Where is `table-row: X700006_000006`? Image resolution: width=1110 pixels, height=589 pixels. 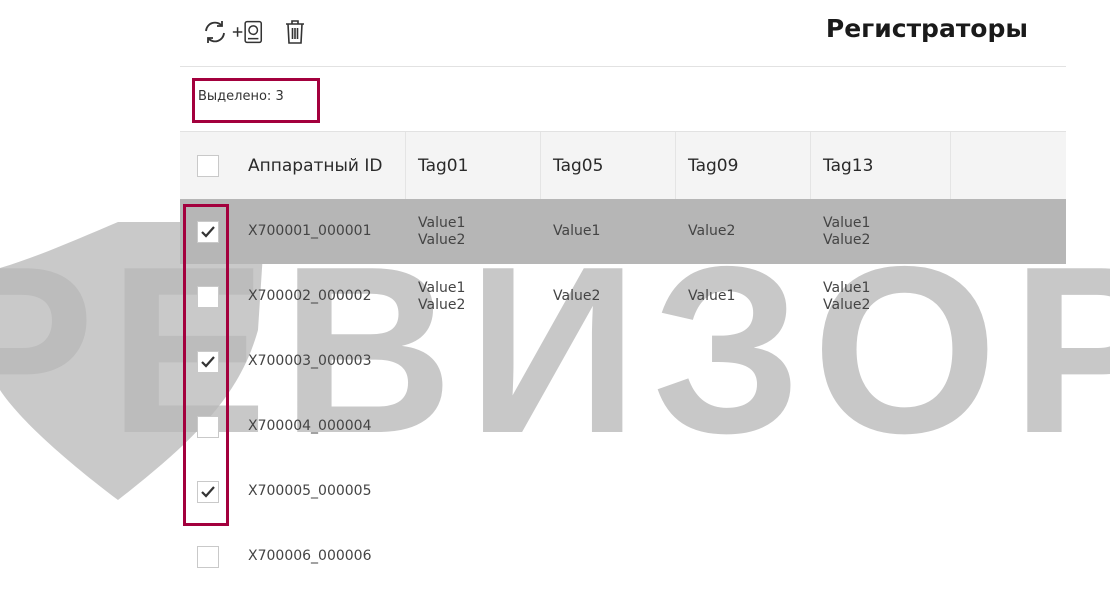
table-row: X700006_000006 is located at coordinates (623, 556).